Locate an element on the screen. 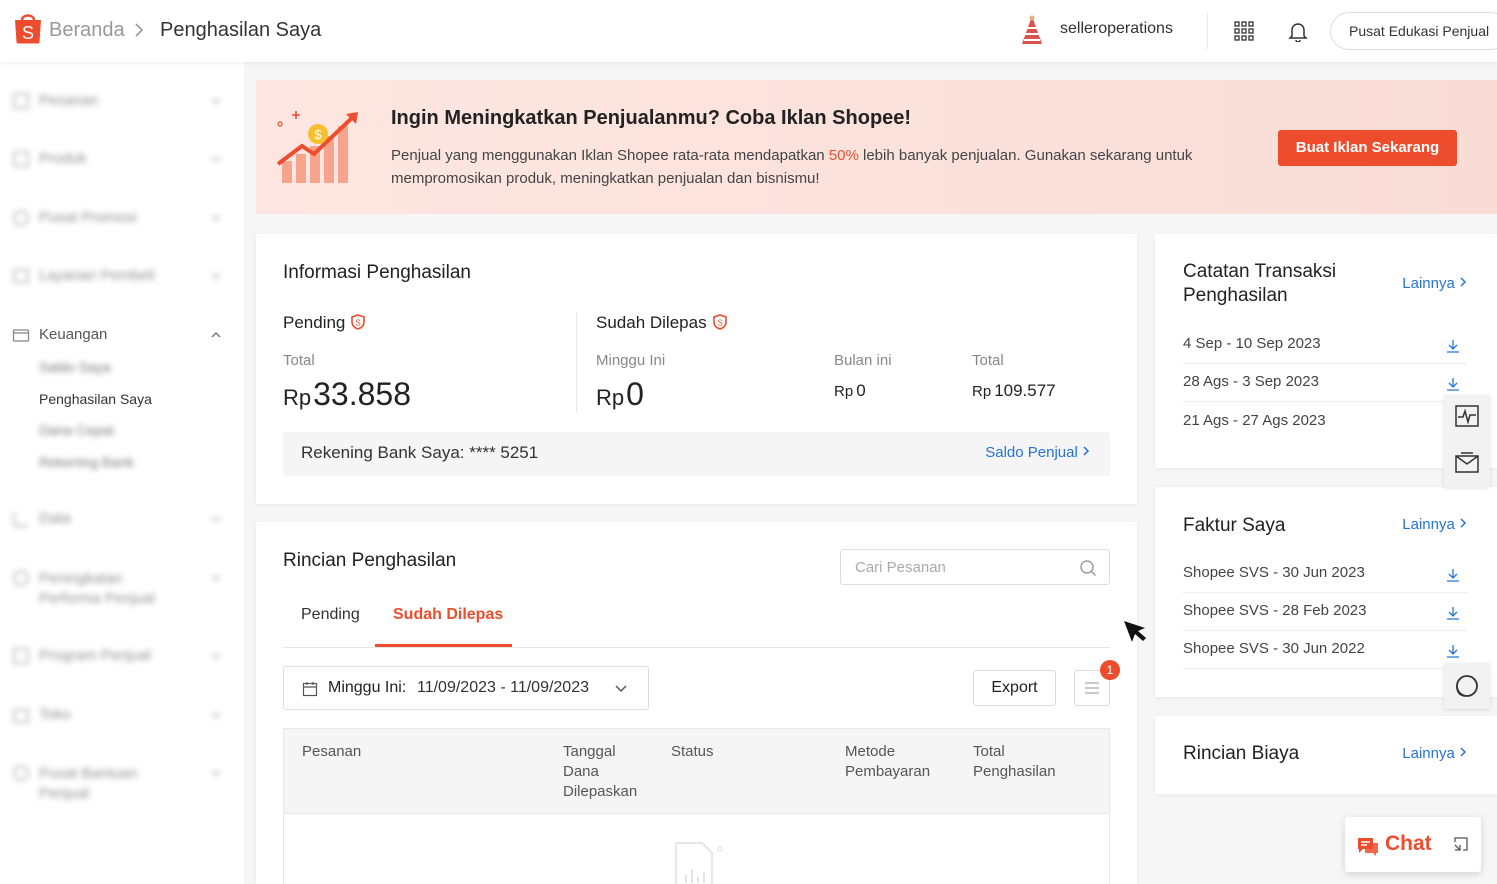  released-heading: Sudah Dilepas S is located at coordinates (661, 323).